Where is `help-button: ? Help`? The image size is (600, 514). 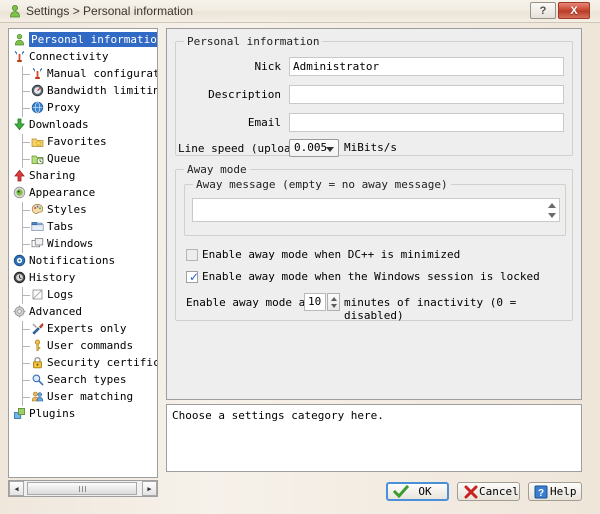 help-button: ? Help is located at coordinates (555, 491).